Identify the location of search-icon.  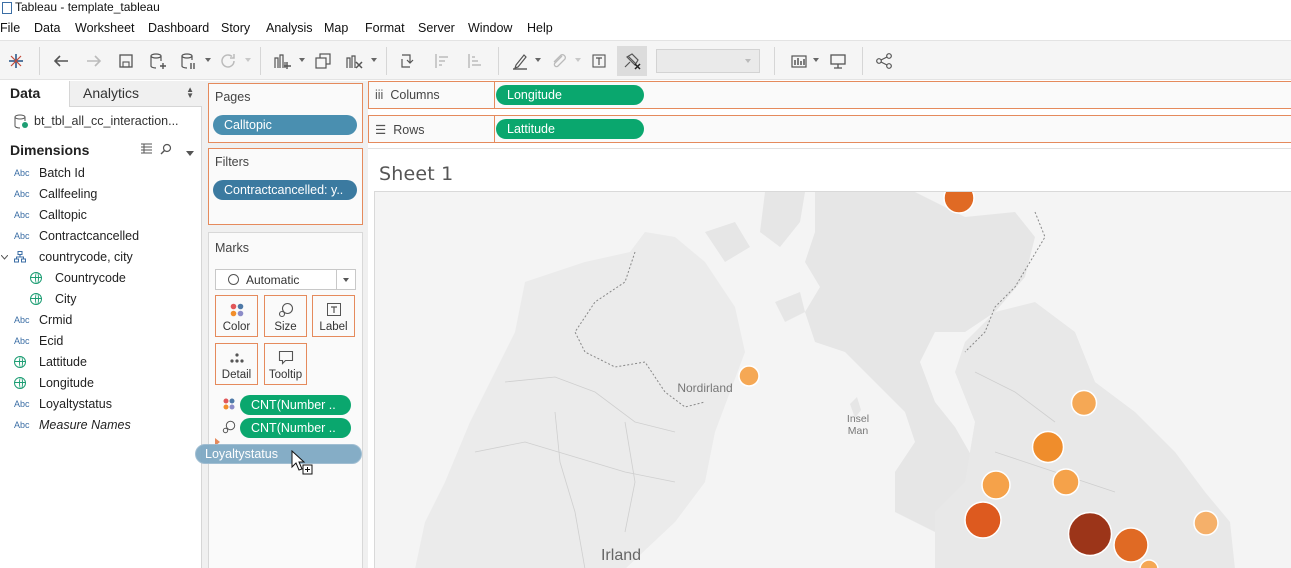
(166, 150).